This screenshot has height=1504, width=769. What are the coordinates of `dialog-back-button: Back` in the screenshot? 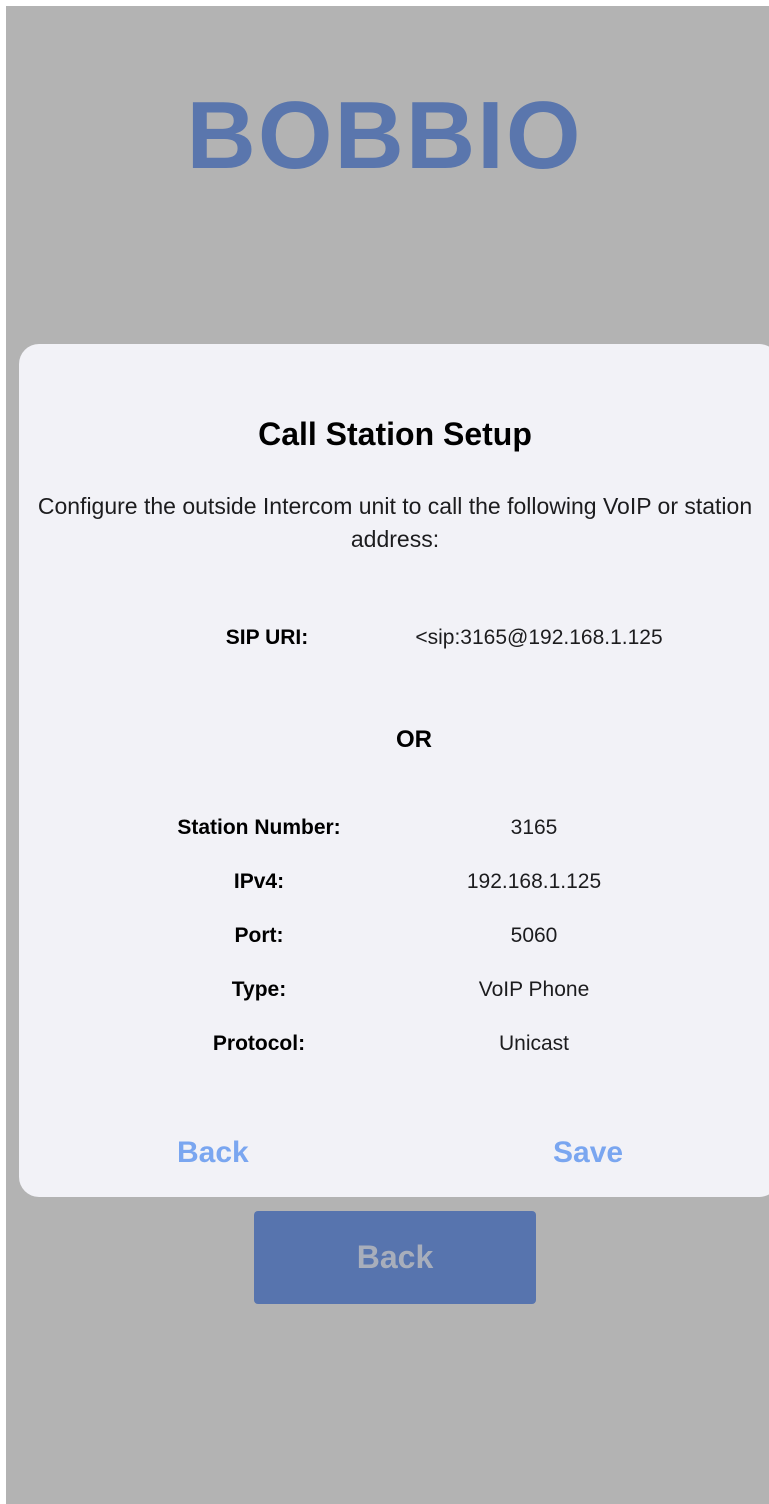 It's located at (213, 1153).